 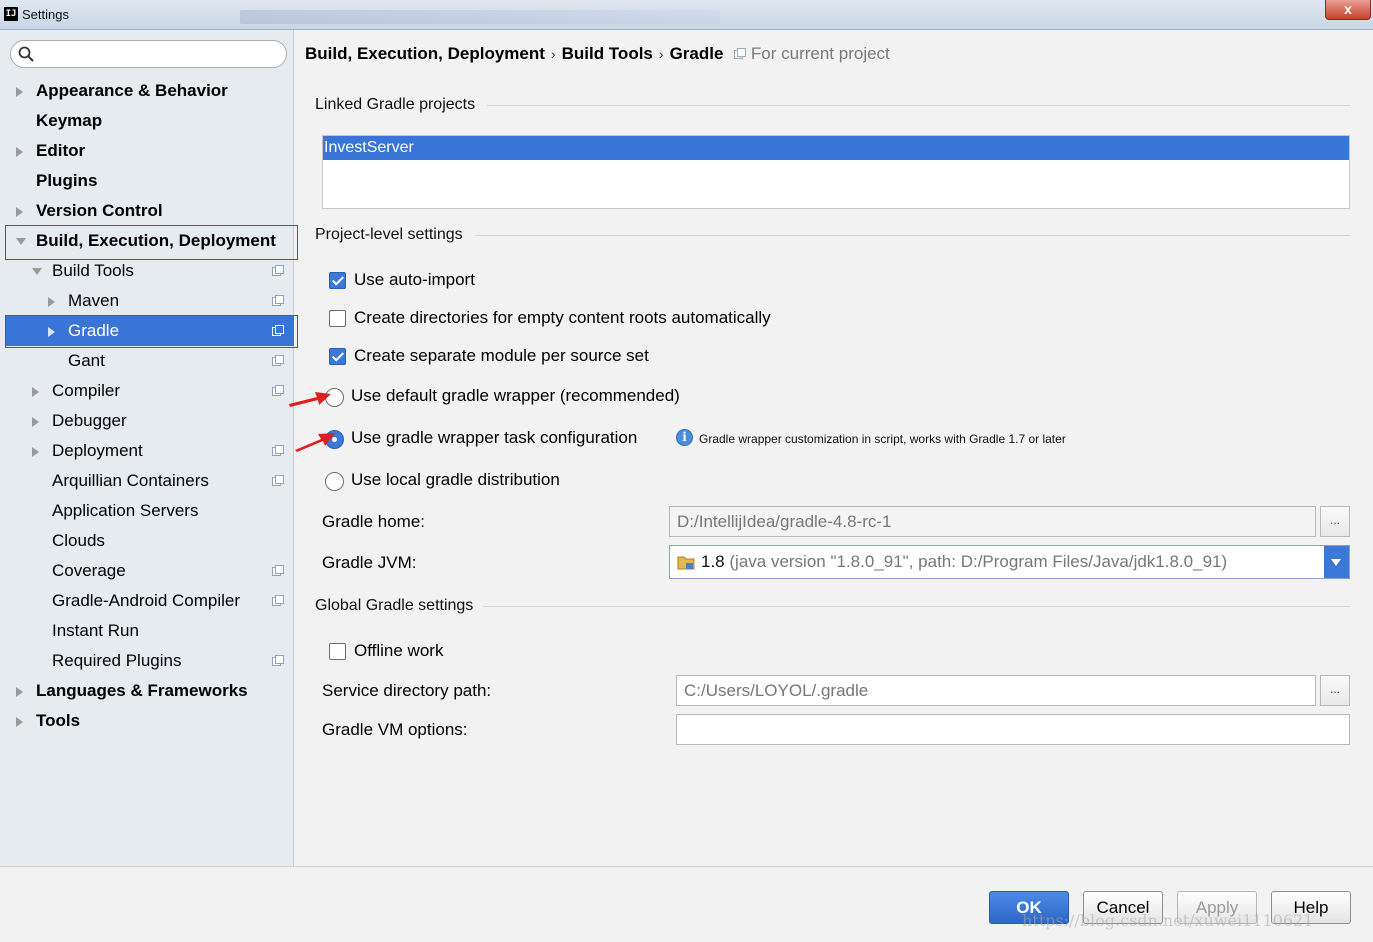 What do you see at coordinates (147, 631) in the screenshot?
I see `sidebar-item-instant-run: Instant Run` at bounding box center [147, 631].